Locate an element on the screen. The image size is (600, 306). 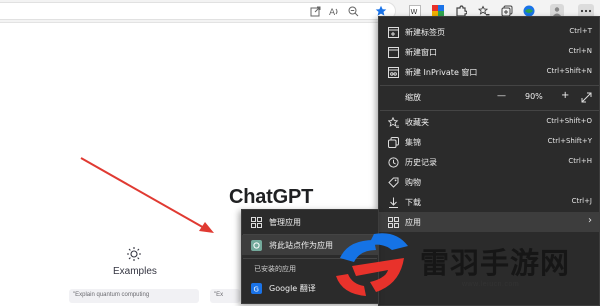
menu-item-shortcut: Ctrl+Shift+O is located at coordinates (569, 121).